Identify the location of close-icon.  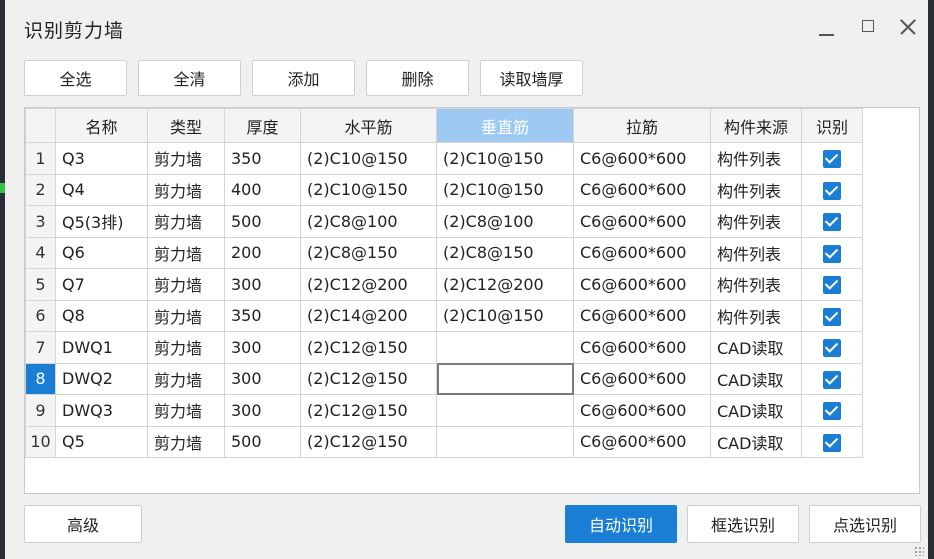
(909, 27).